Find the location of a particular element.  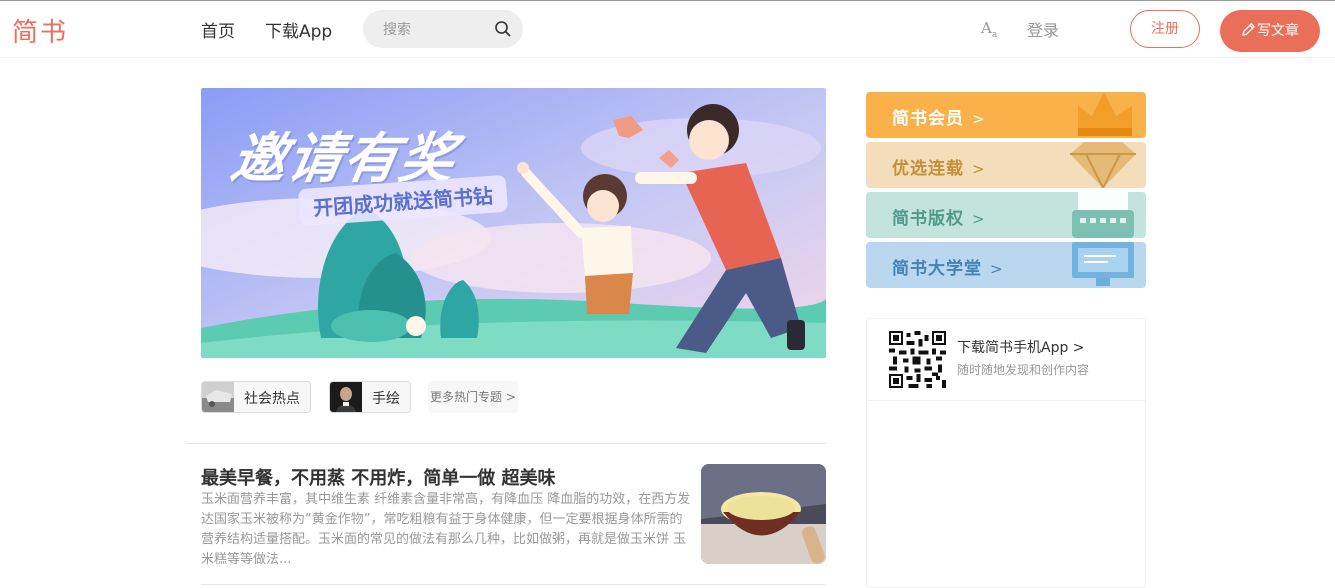

qr-code-icon is located at coordinates (917, 359).